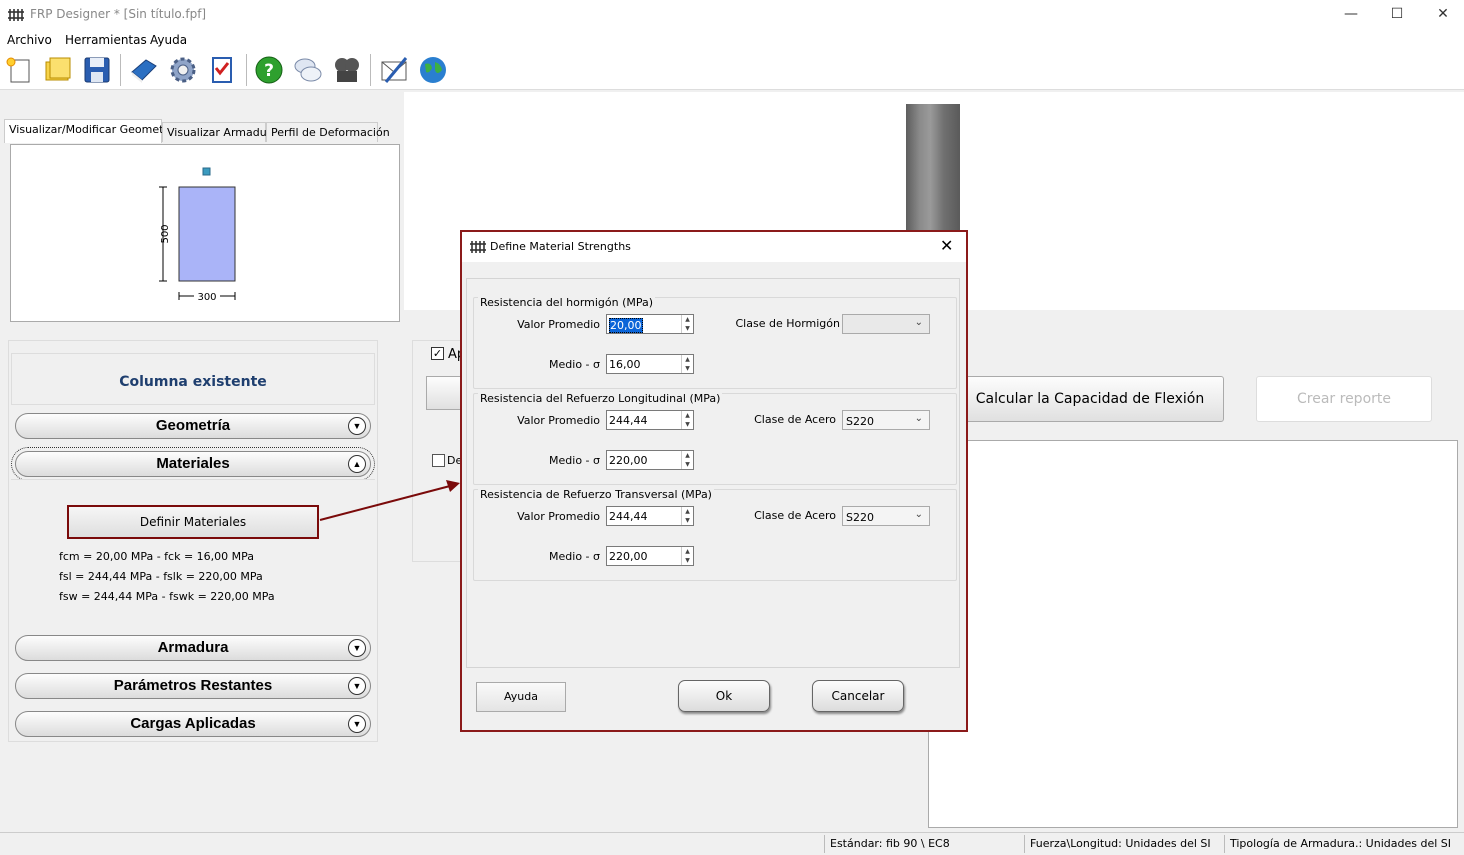 This screenshot has height=855, width=1464. I want to click on trans-steel-char-input: 220,00 ▲ ▼, so click(650, 556).